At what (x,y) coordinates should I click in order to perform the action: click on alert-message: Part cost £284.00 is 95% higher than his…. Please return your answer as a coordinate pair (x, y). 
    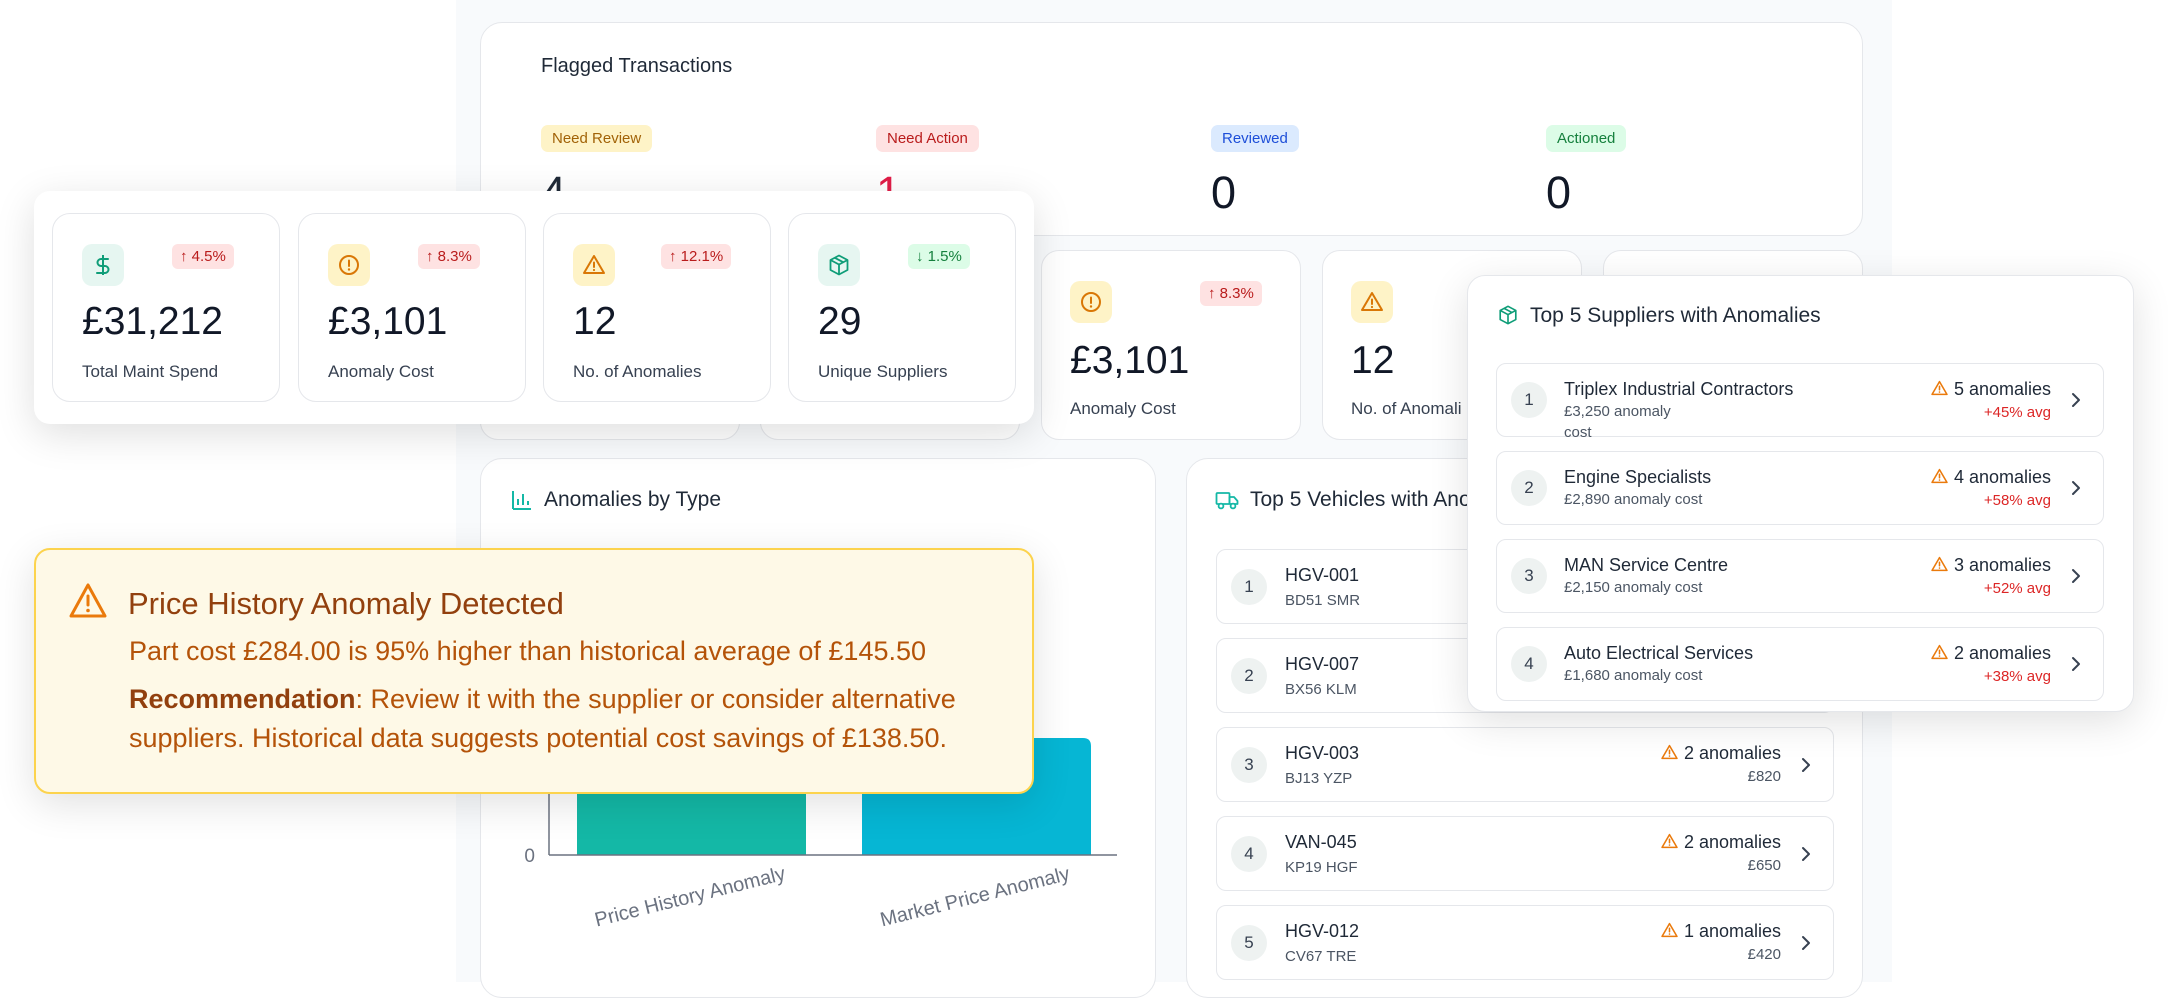
    Looking at the image, I should click on (528, 651).